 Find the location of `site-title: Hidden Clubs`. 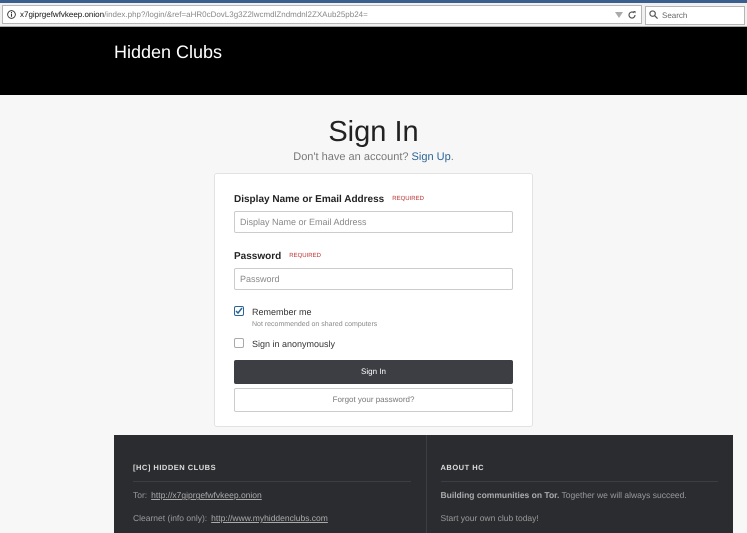

site-title: Hidden Clubs is located at coordinates (168, 52).